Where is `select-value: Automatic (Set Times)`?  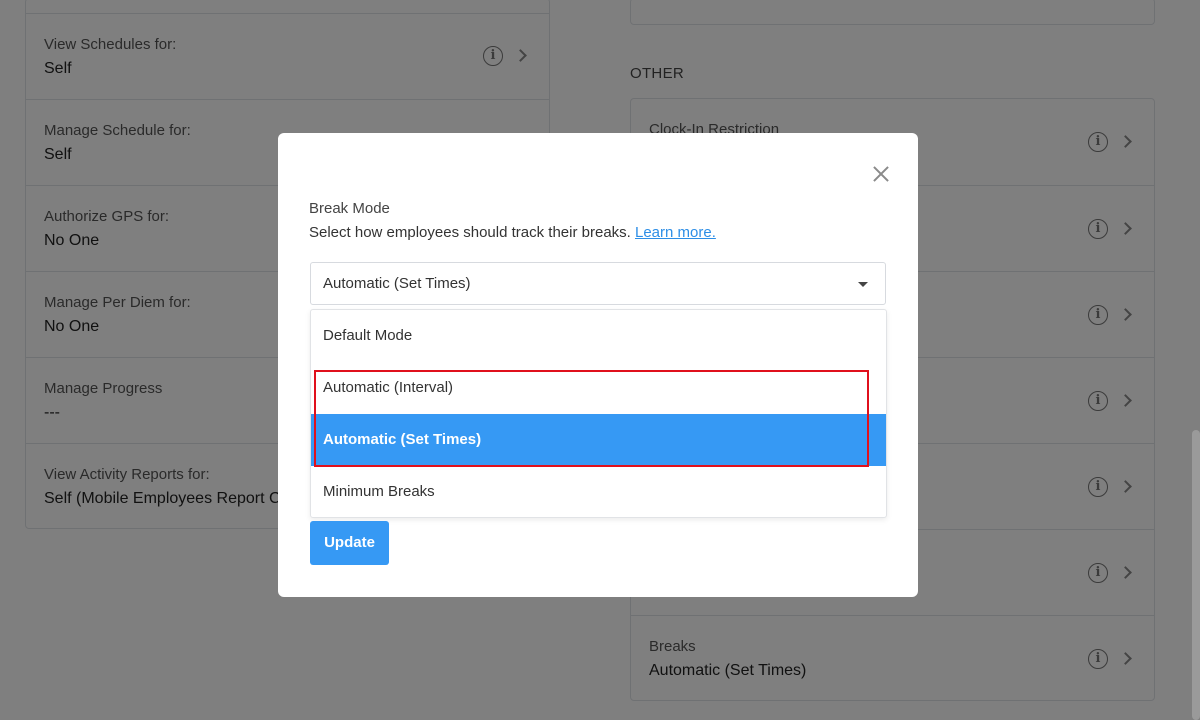 select-value: Automatic (Set Times) is located at coordinates (397, 283).